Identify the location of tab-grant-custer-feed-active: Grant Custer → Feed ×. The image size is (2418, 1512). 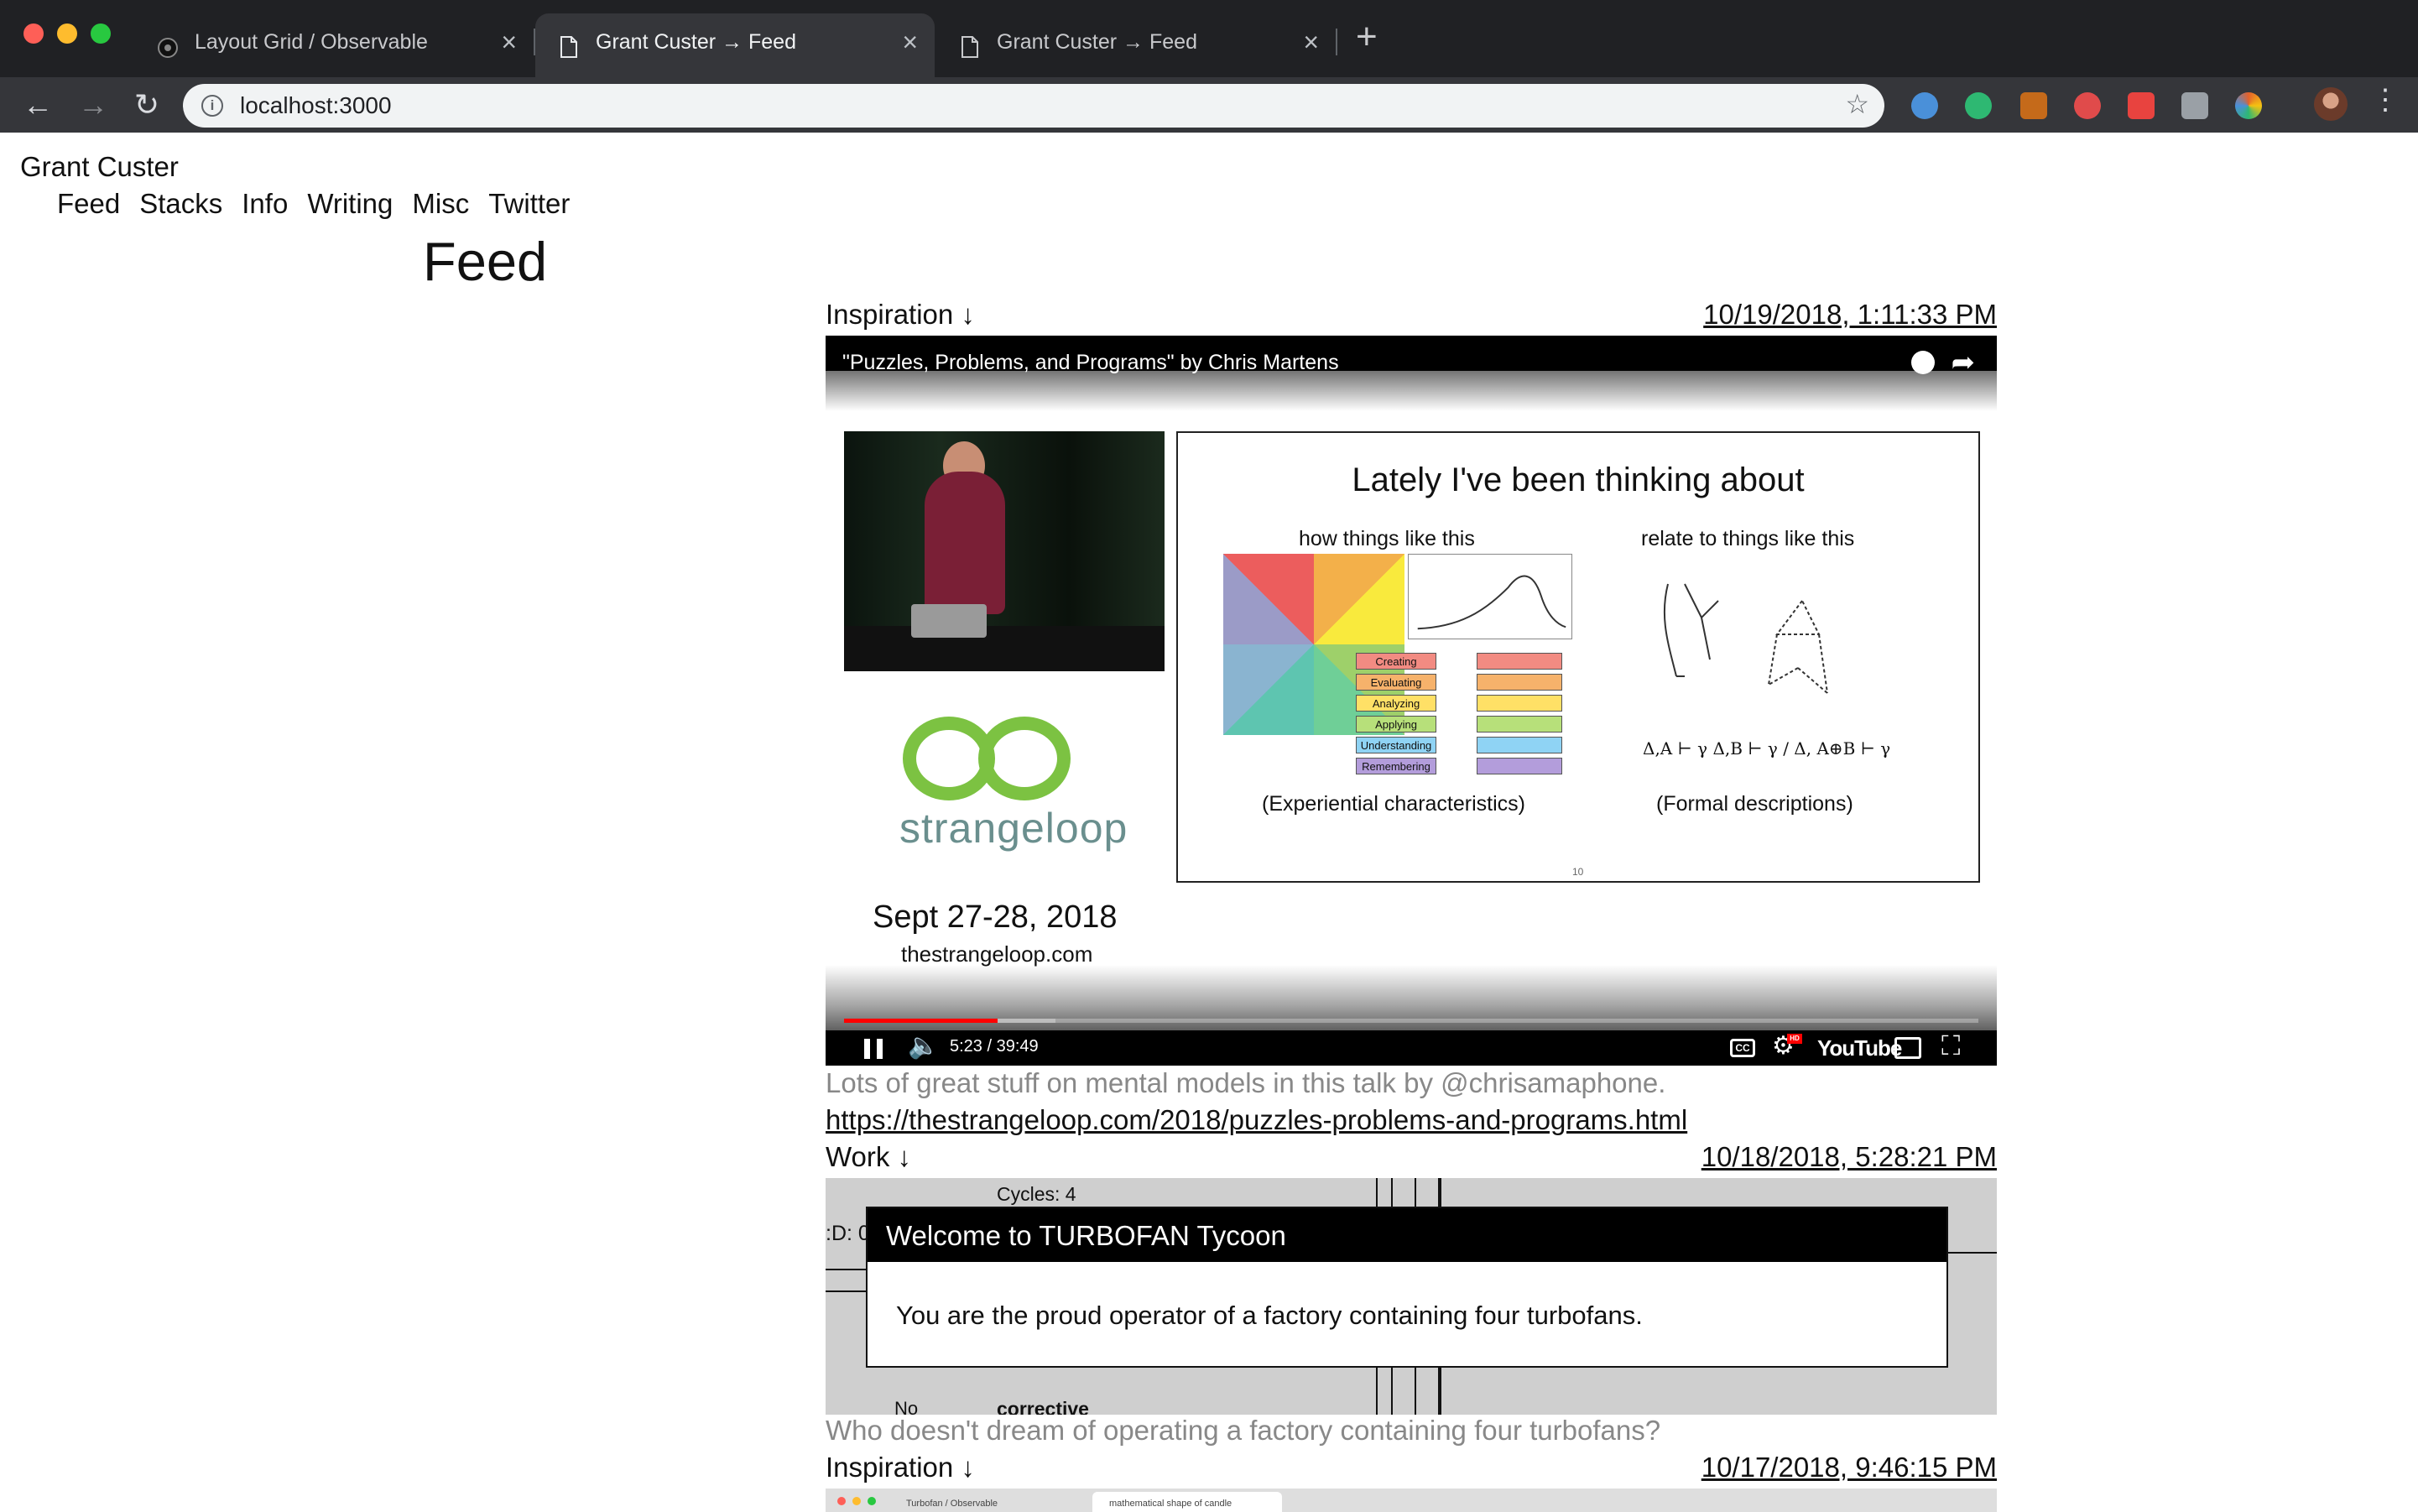
(735, 45).